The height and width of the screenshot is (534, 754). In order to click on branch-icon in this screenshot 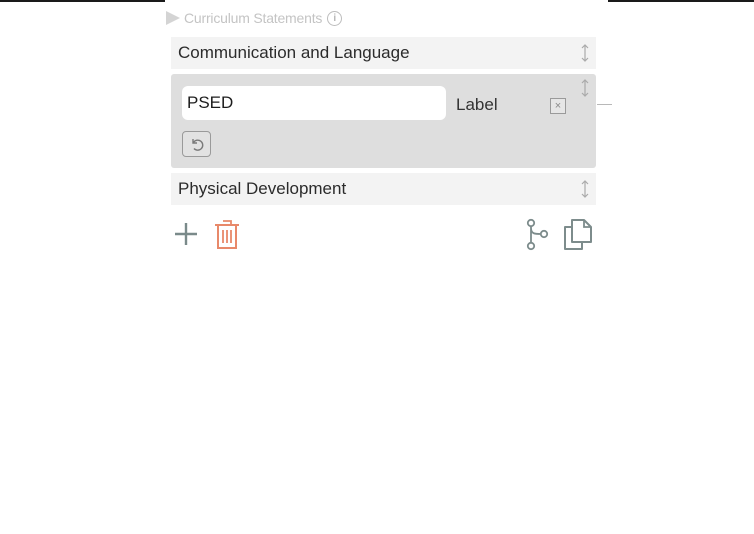, I will do `click(537, 234)`.